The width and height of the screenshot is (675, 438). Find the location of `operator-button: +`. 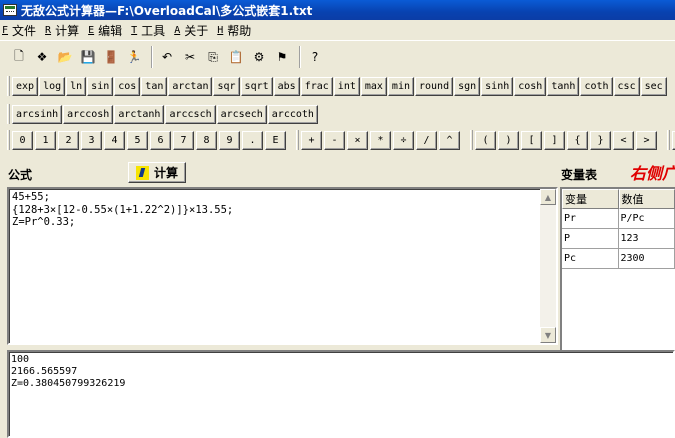

operator-button: + is located at coordinates (311, 140).